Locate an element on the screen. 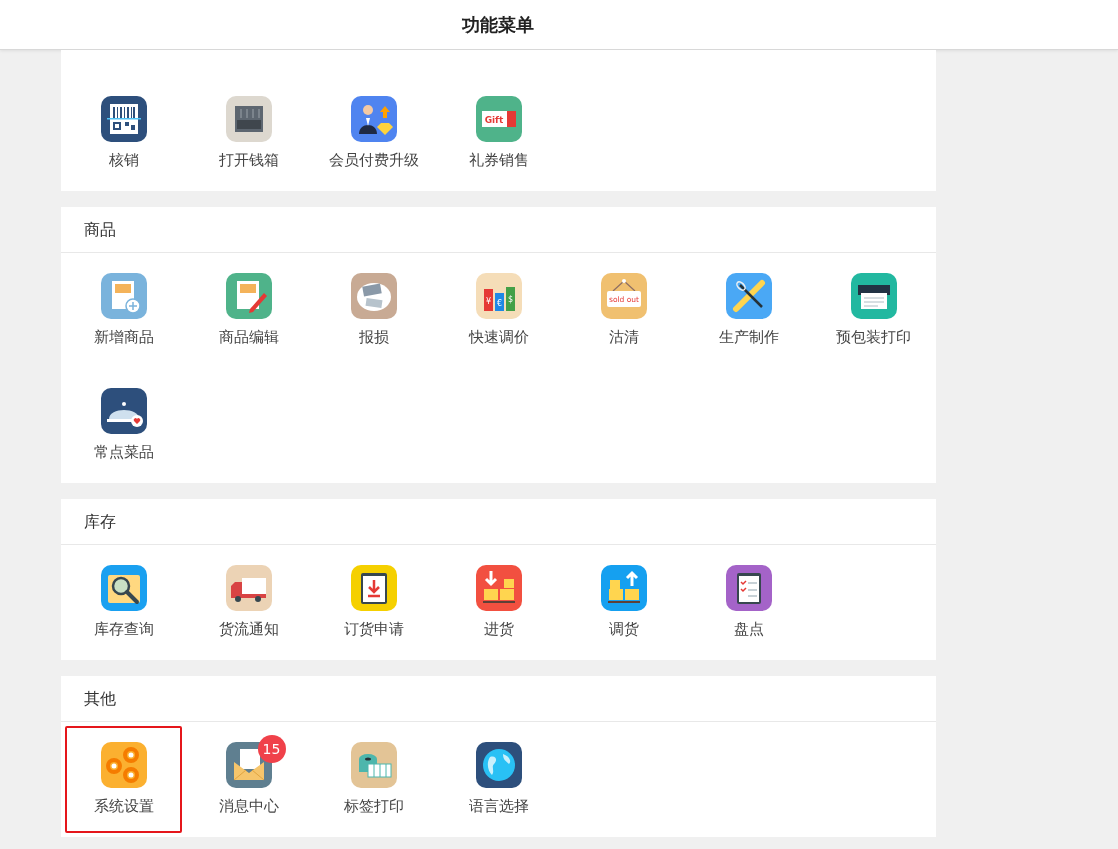 This screenshot has width=1118, height=849. menu-item: 报损 is located at coordinates (373, 310).